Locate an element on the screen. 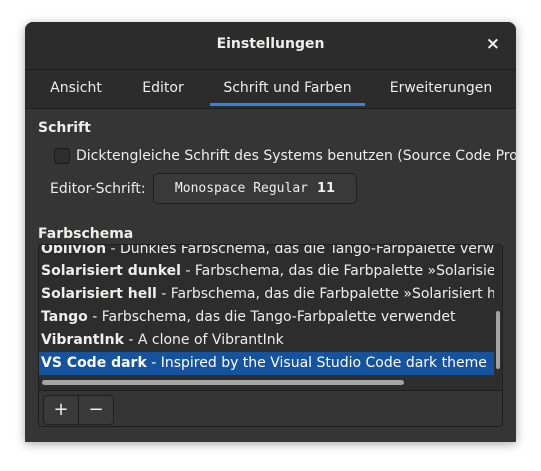 This screenshot has height=471, width=541. editor-font-size: 11 is located at coordinates (326, 188).